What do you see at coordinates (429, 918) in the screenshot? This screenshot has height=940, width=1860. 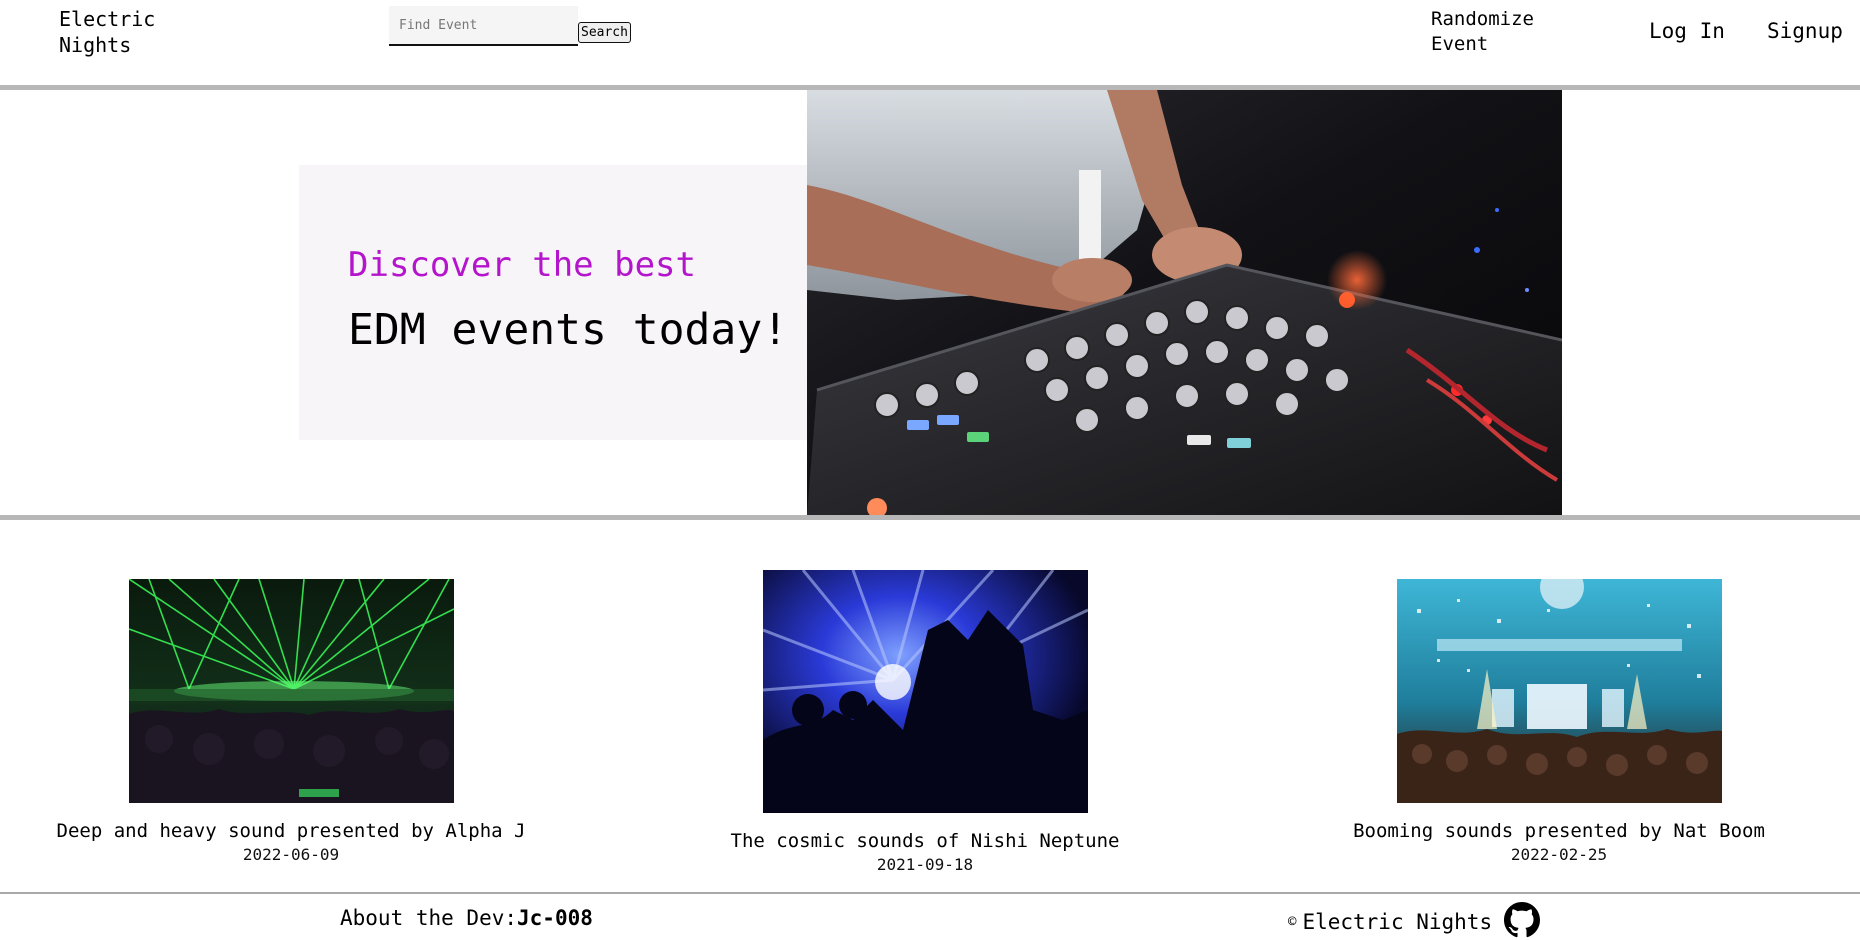 I see `about-dev-label: About the Dev:` at bounding box center [429, 918].